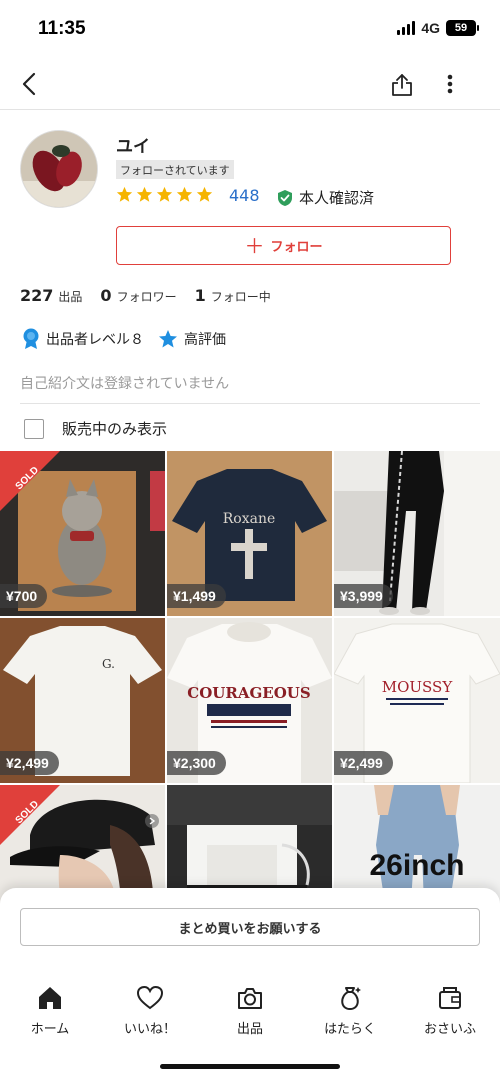 This screenshot has height=1080, width=500. What do you see at coordinates (30, 84) in the screenshot?
I see `chevron-left-icon` at bounding box center [30, 84].